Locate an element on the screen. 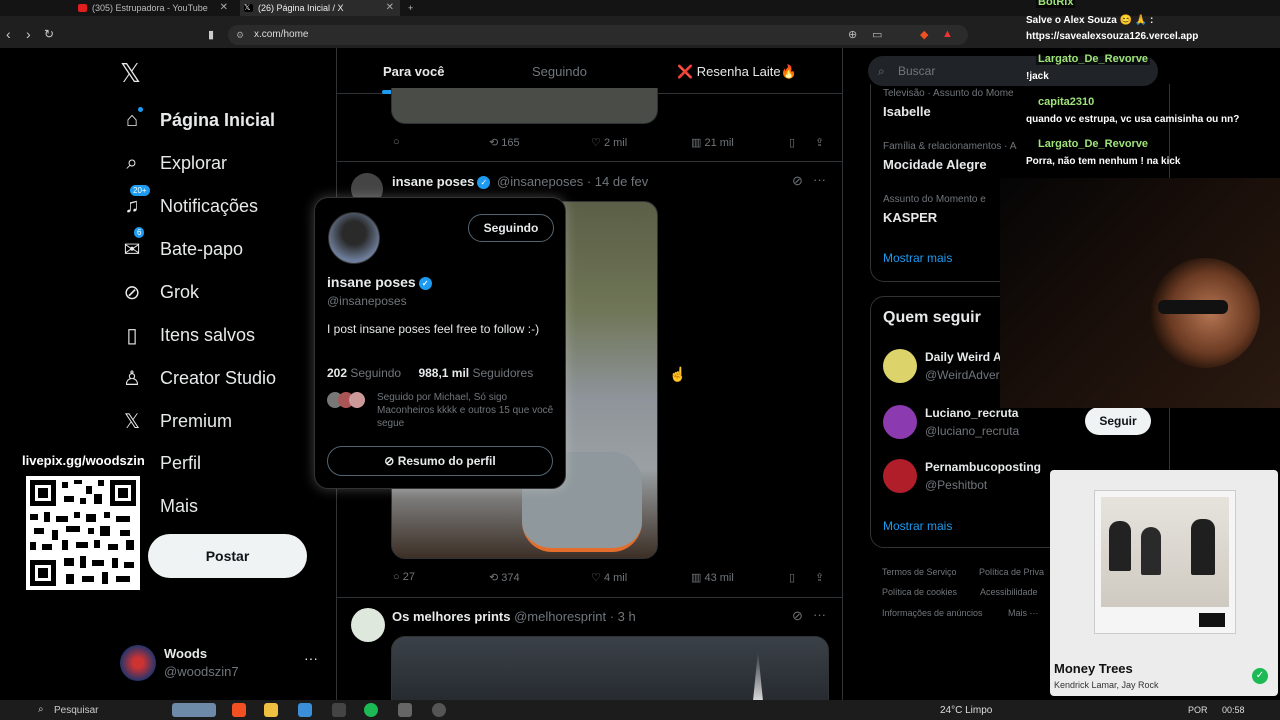 This screenshot has width=1280, height=720. reload-icon: ↻ is located at coordinates (49, 34).